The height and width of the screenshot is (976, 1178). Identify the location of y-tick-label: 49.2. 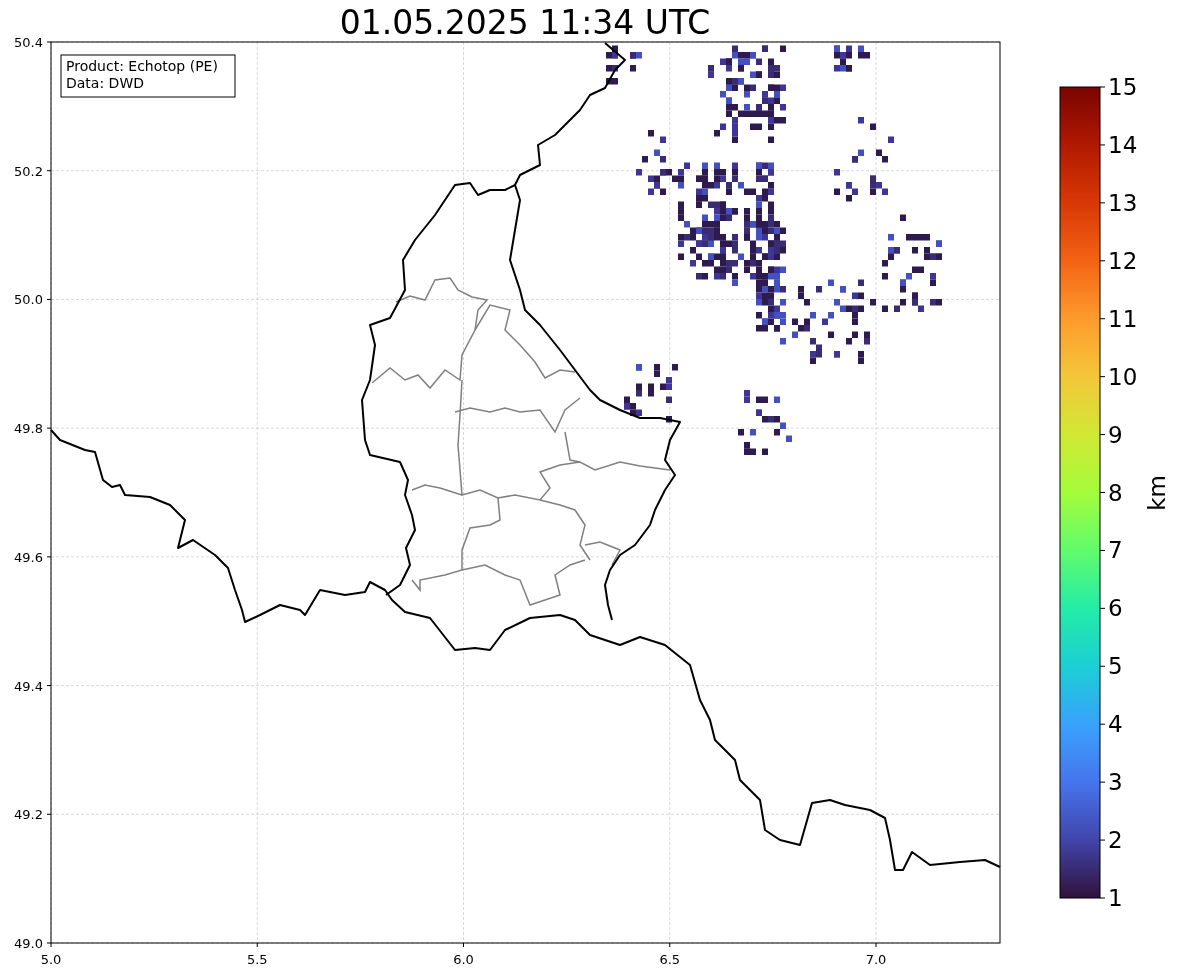
(28, 815).